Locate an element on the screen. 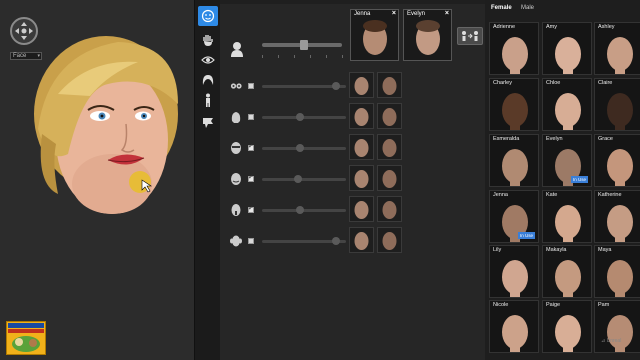  character-card-name: Jenna is located at coordinates (500, 195).